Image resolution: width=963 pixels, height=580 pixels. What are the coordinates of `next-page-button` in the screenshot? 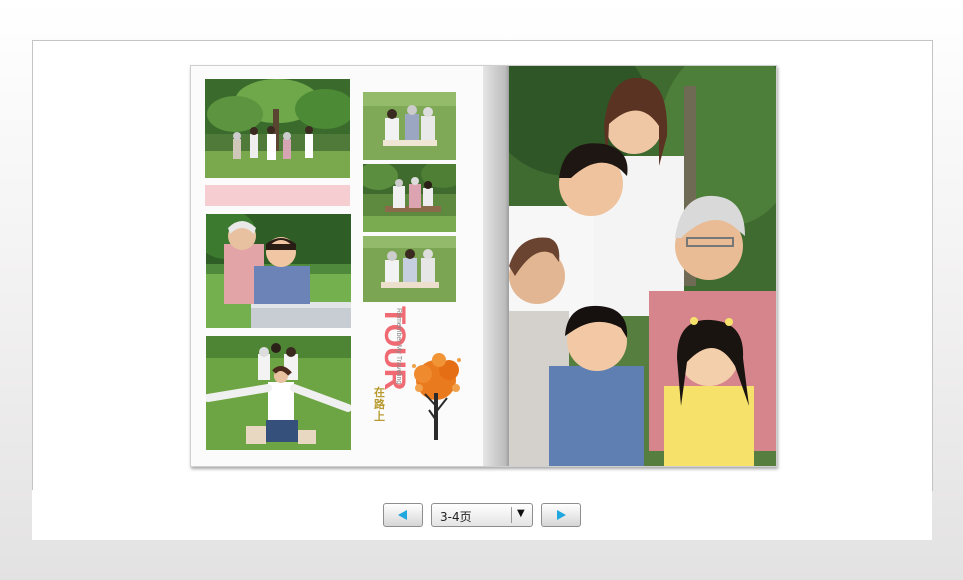 It's located at (561, 515).